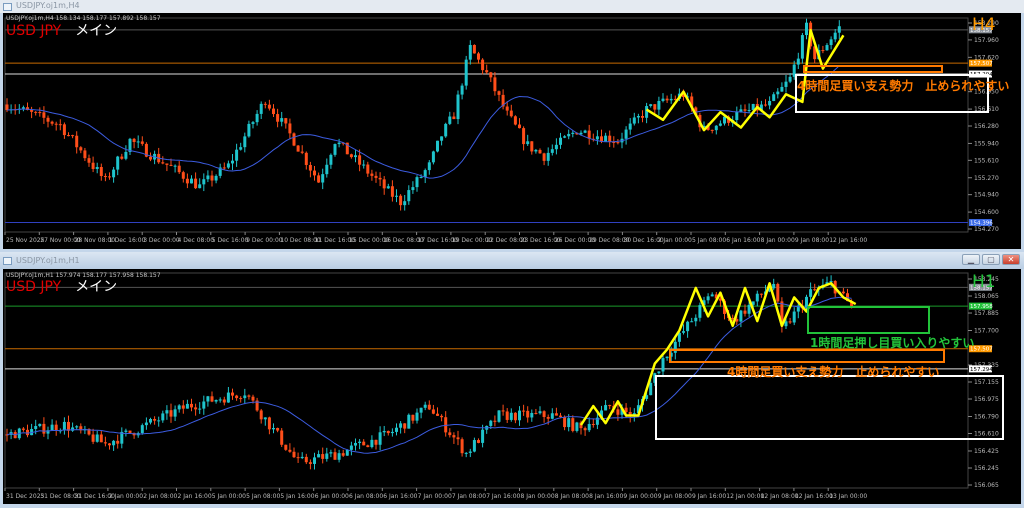  What do you see at coordinates (848, 496) in the screenshot?
I see `time-label: 13 Jan 00:00` at bounding box center [848, 496].